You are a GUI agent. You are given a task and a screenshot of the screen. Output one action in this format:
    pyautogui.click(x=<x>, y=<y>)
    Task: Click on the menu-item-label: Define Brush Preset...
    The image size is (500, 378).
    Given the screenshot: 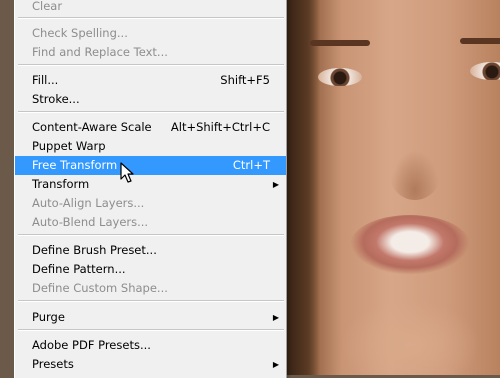 What is the action you would take?
    pyautogui.click(x=94, y=250)
    